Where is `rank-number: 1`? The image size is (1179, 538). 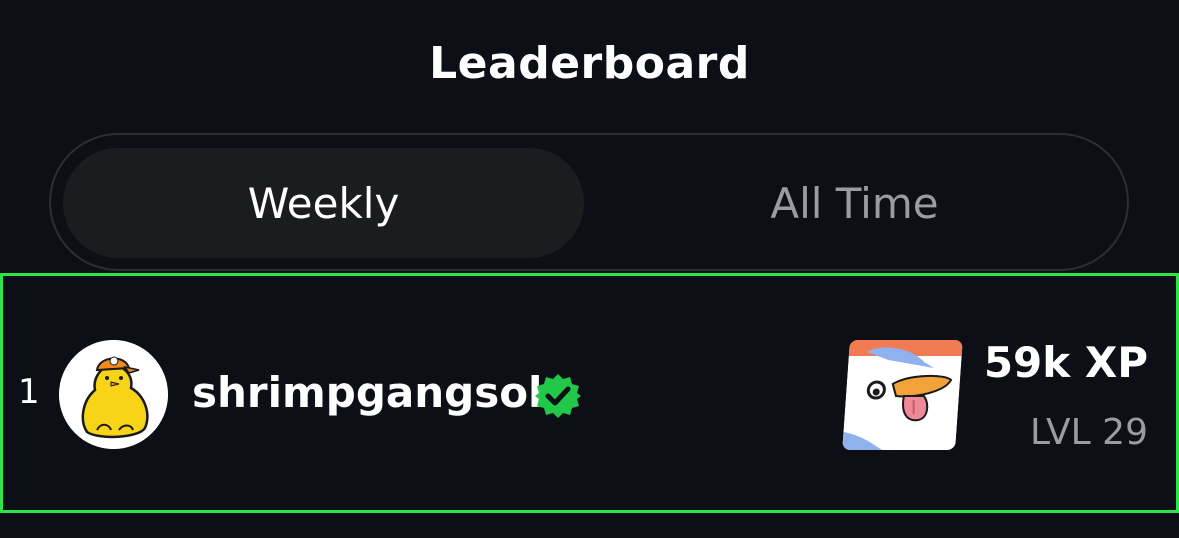
rank-number: 1 is located at coordinates (29, 392).